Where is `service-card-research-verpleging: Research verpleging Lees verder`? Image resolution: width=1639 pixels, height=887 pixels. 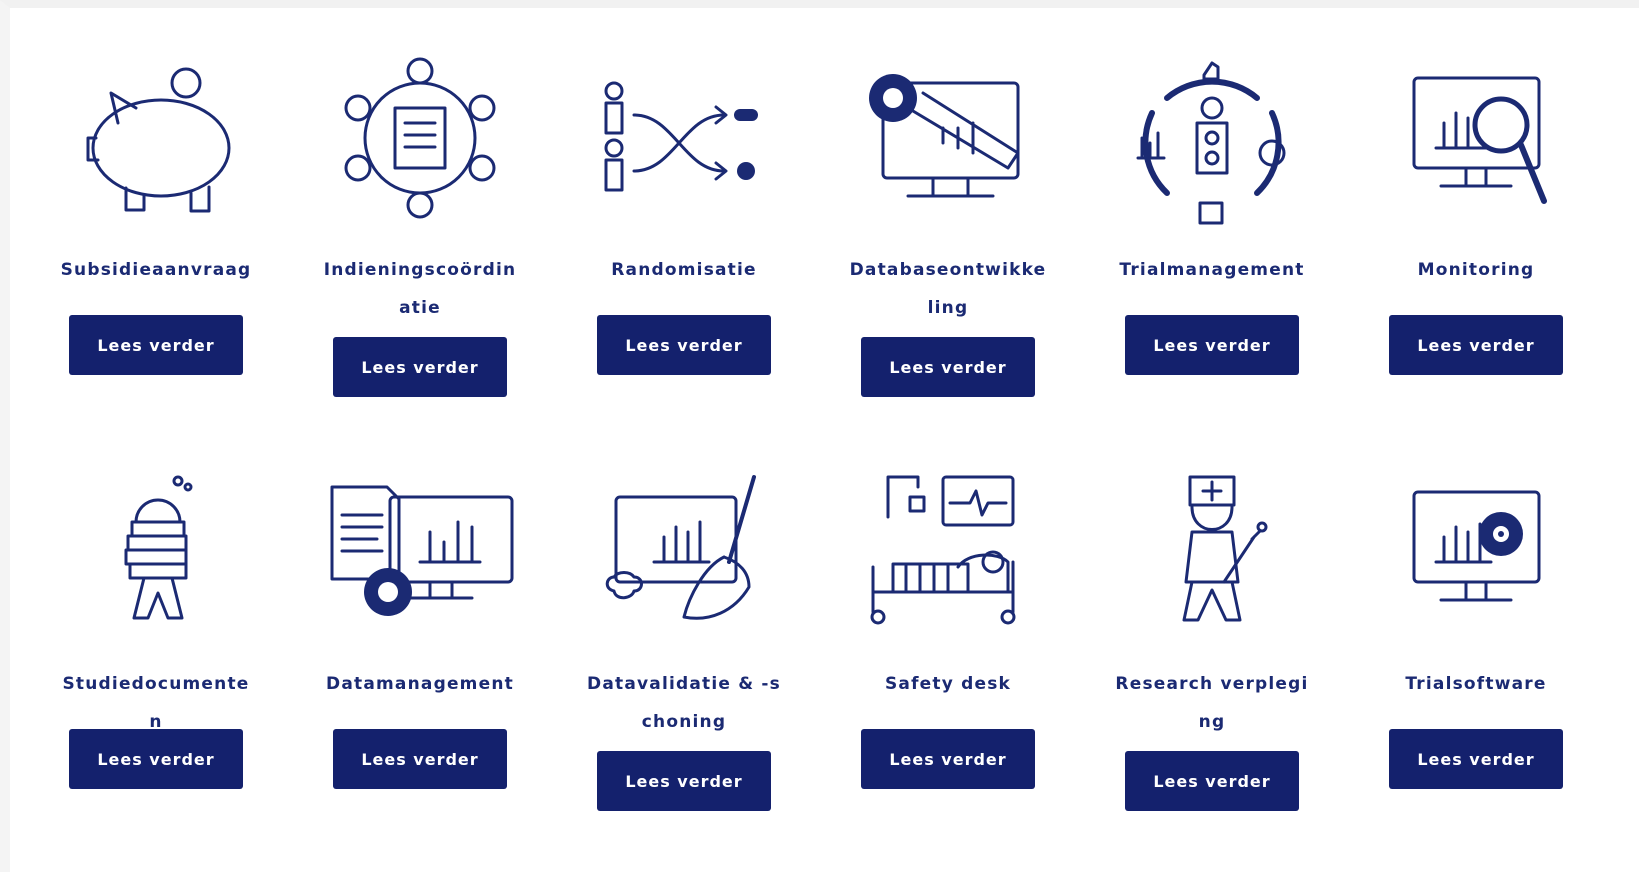 service-card-research-verpleging: Research verpleging Lees verder is located at coordinates (1212, 677).